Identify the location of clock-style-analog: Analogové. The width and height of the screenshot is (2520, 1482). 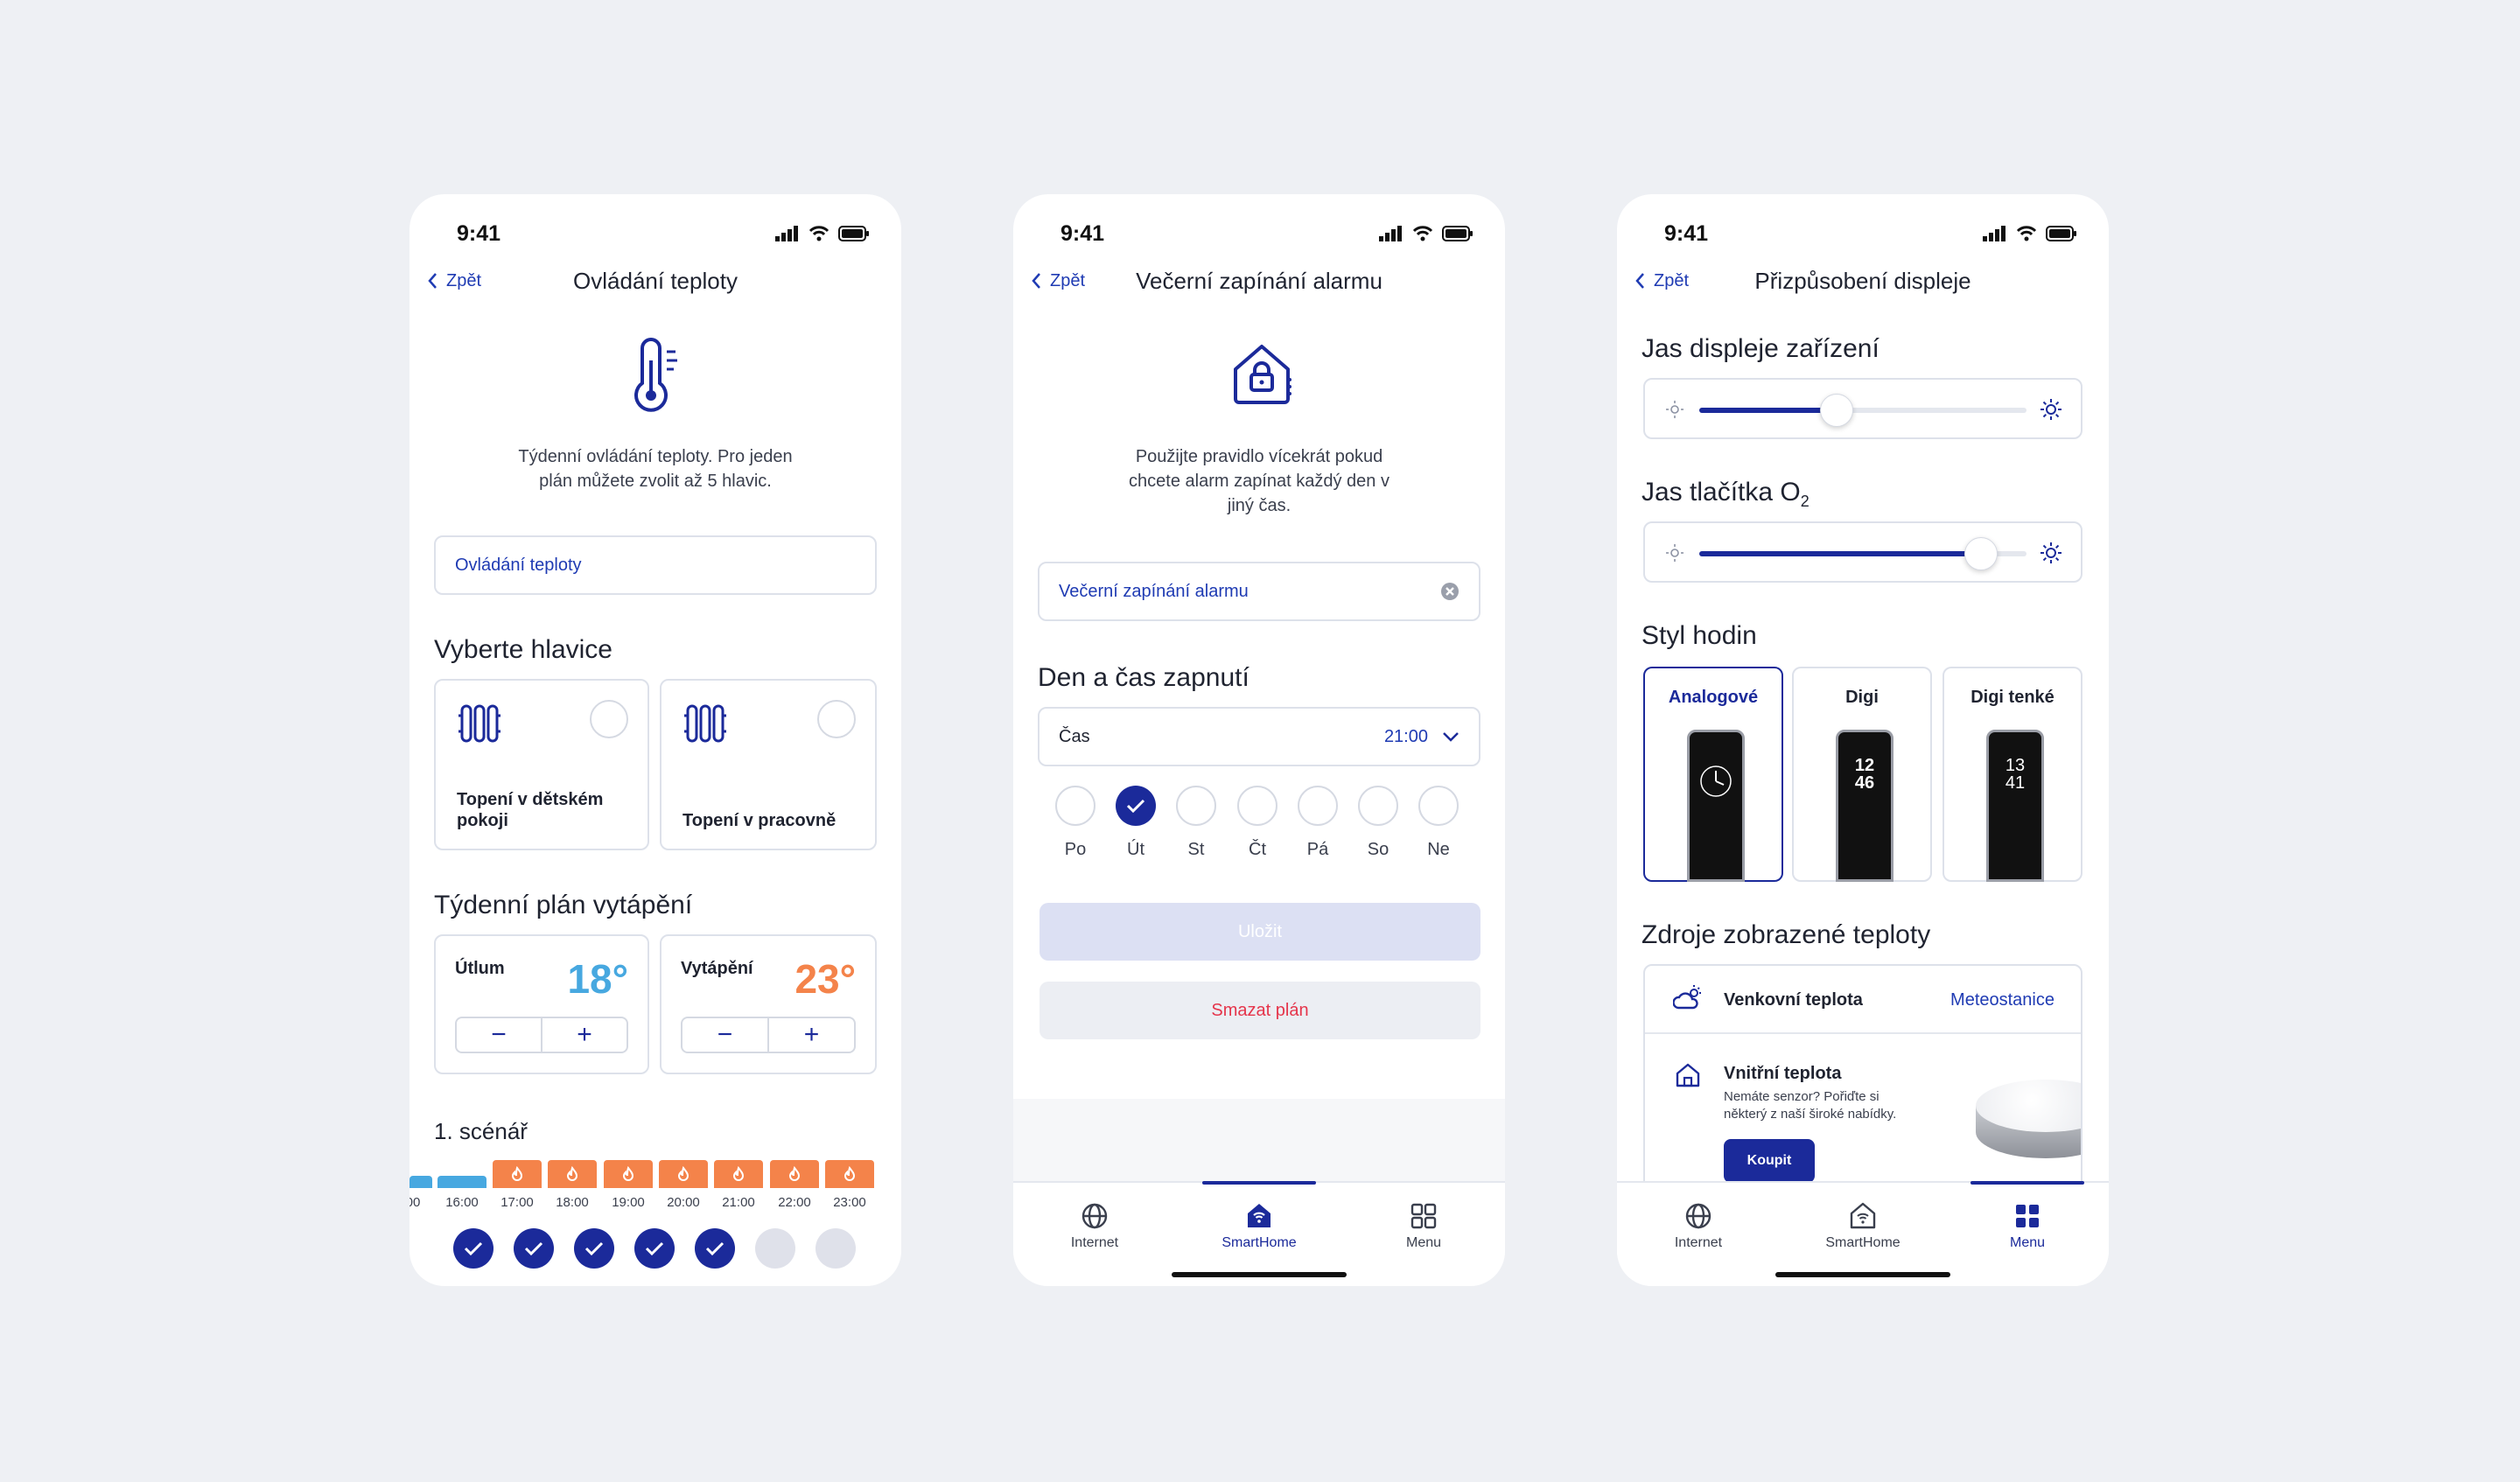
(1713, 774).